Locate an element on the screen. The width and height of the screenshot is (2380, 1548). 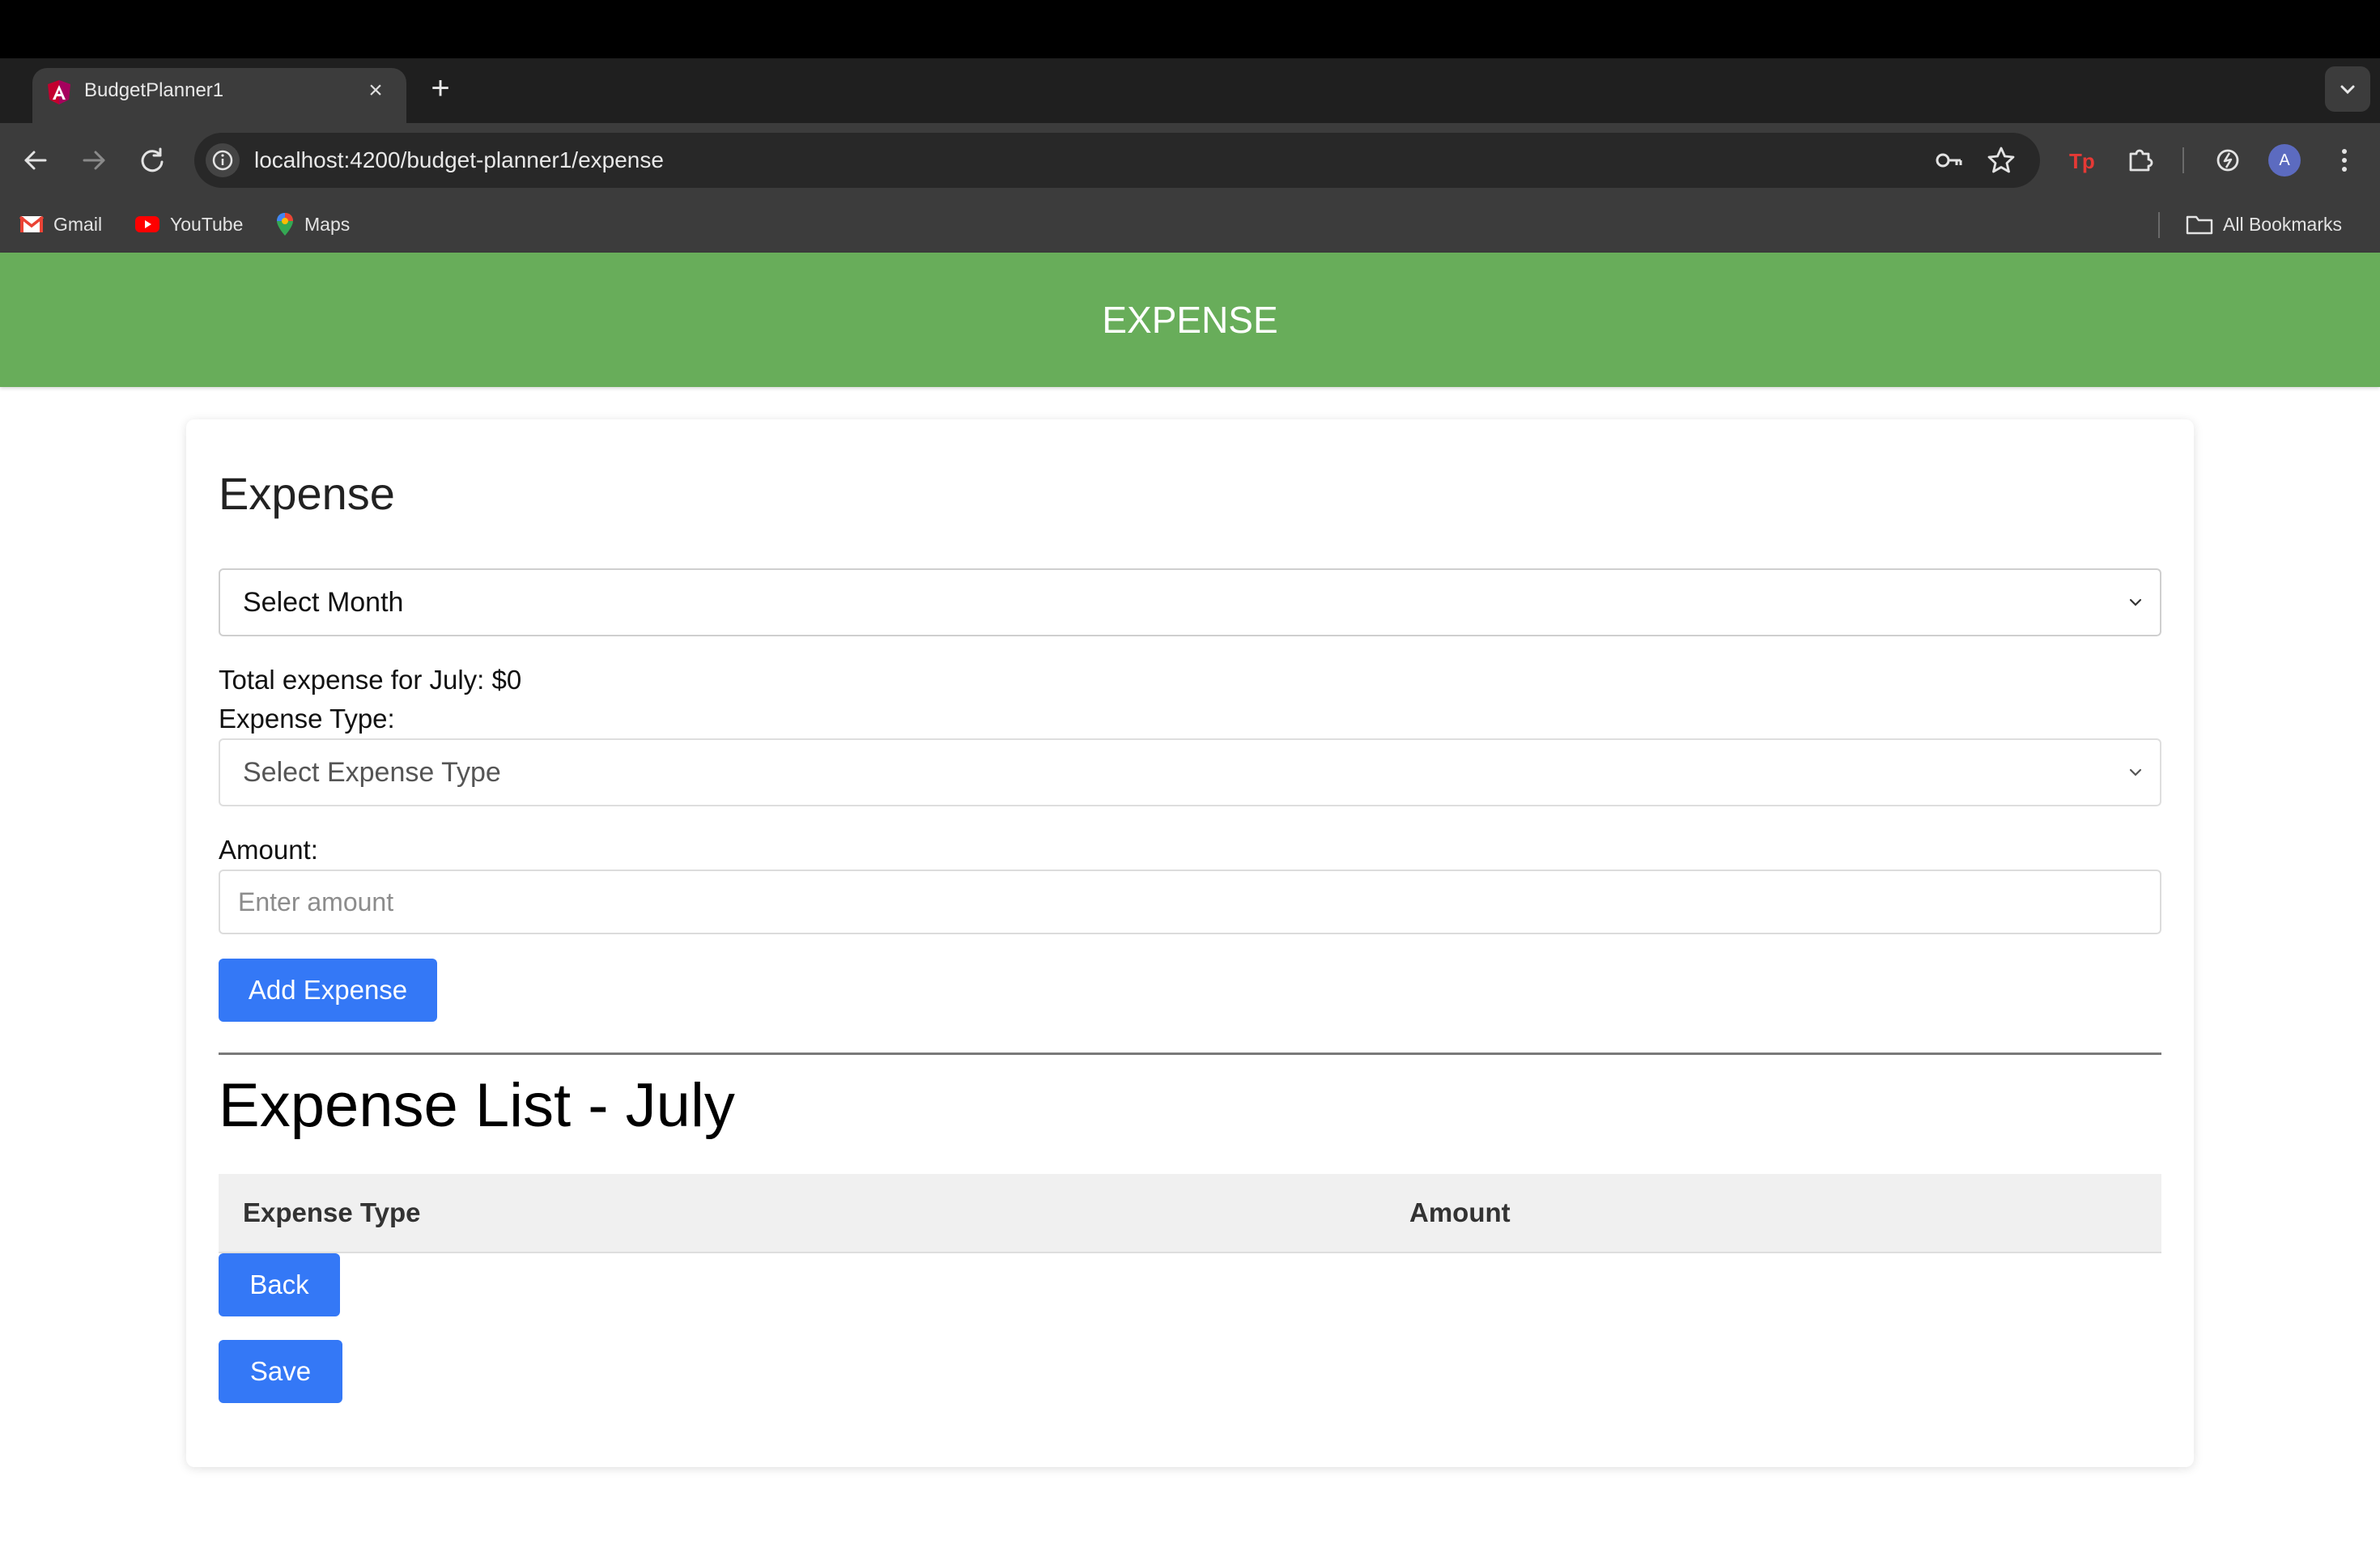
amount-label: Amount: is located at coordinates (268, 850).